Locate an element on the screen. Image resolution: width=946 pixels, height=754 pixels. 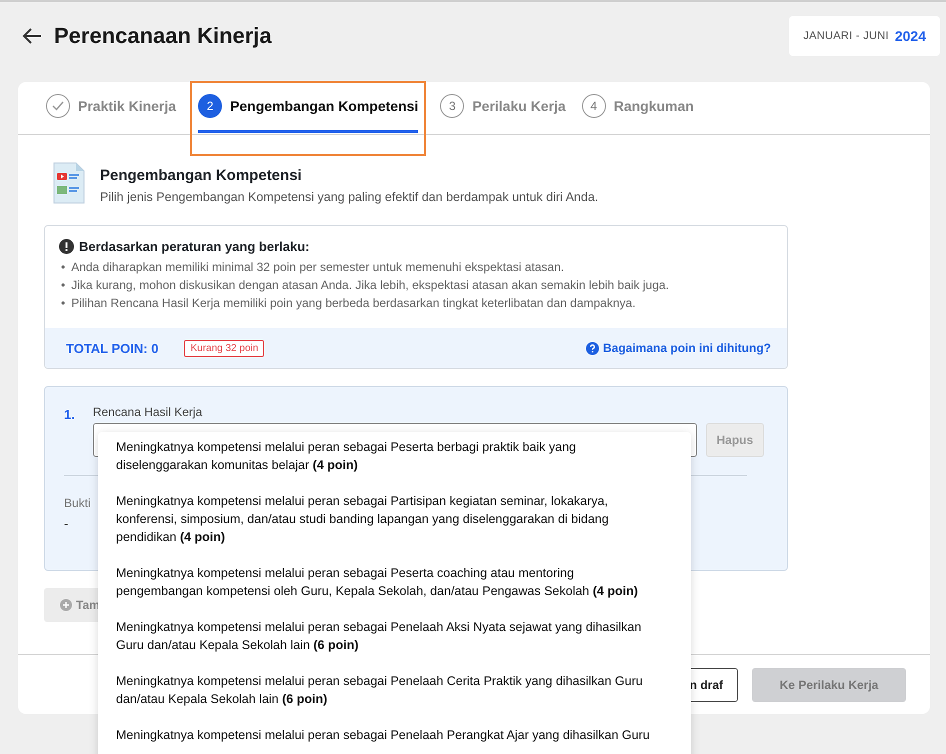
total-points: TOTAL POIN: 0 is located at coordinates (112, 348).